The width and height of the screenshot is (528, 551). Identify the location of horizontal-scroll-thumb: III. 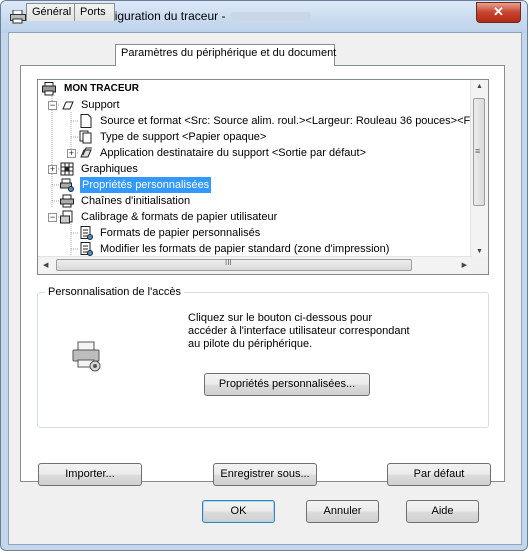
(234, 264).